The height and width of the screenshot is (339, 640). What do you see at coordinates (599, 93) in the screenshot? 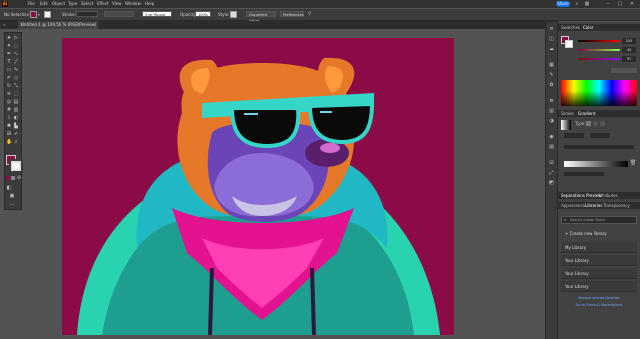
I see `color-spectrum` at bounding box center [599, 93].